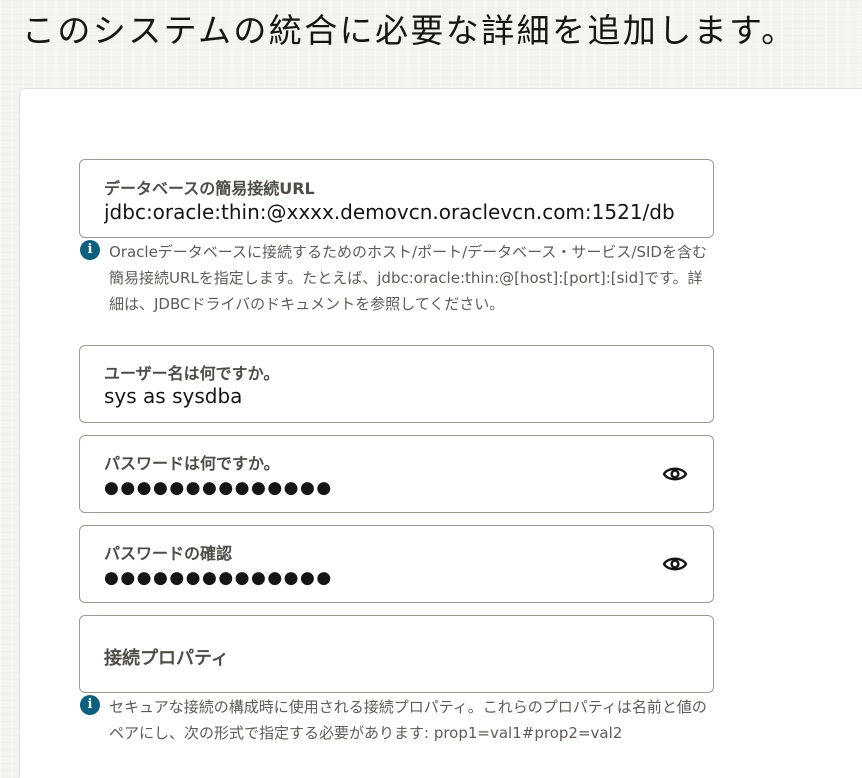  I want to click on username-field: ユーザー名は何ですか。 sys as sysdba, so click(396, 384).